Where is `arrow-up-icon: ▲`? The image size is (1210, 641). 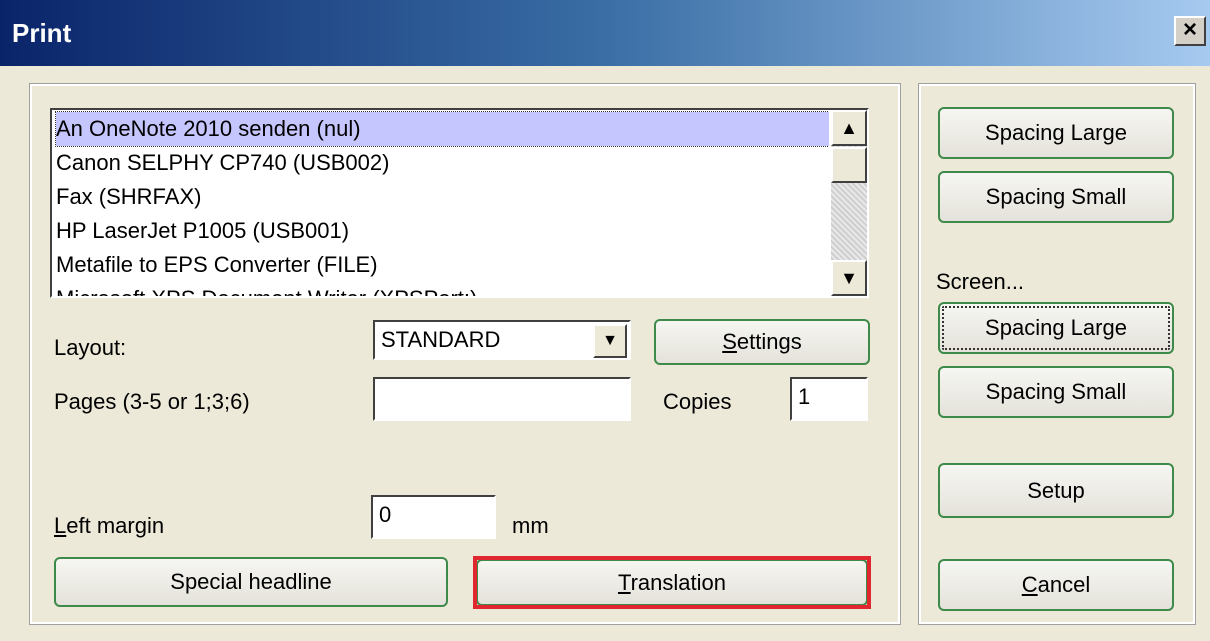 arrow-up-icon: ▲ is located at coordinates (849, 128).